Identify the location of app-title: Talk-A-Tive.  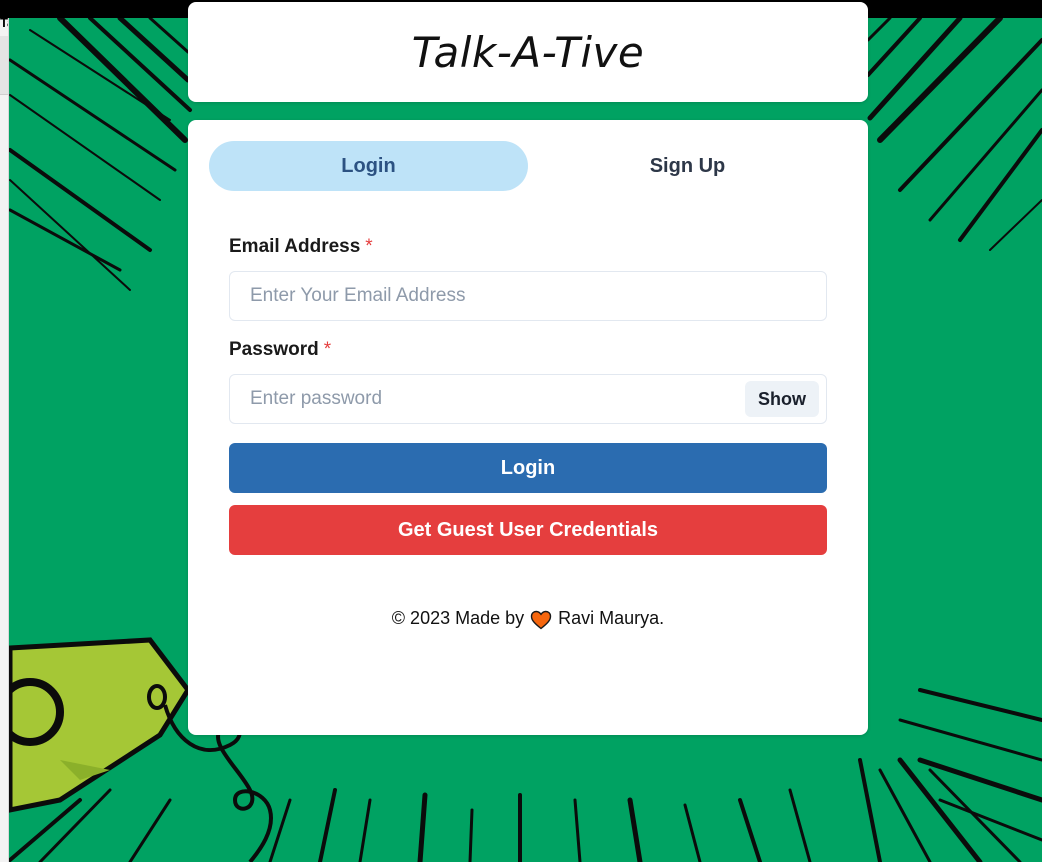
(528, 52).